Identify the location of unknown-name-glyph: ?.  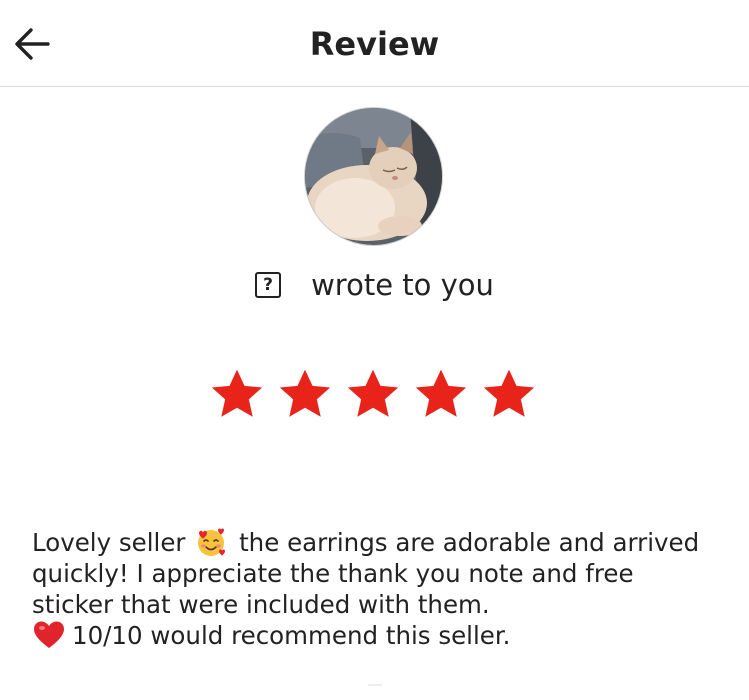
(268, 285).